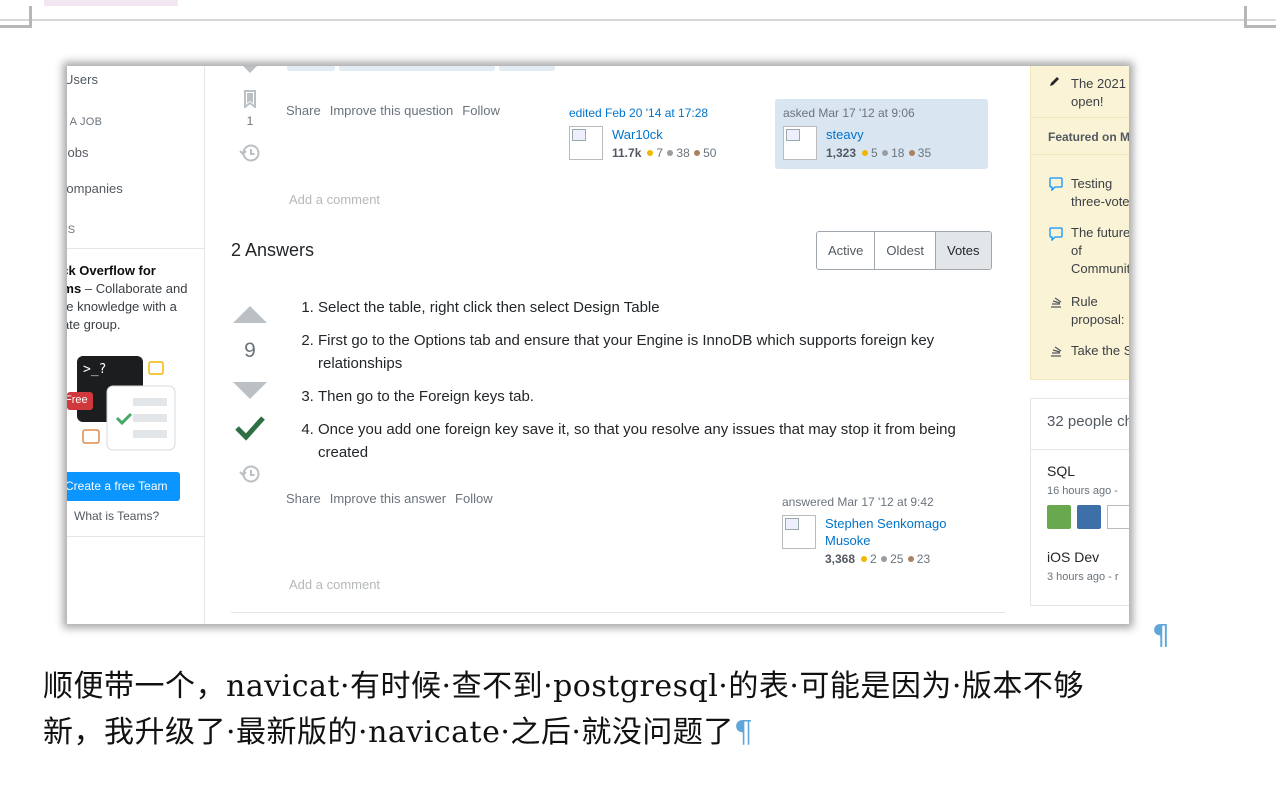  What do you see at coordinates (71, 230) in the screenshot?
I see `nav-section-teams: TEAMS` at bounding box center [71, 230].